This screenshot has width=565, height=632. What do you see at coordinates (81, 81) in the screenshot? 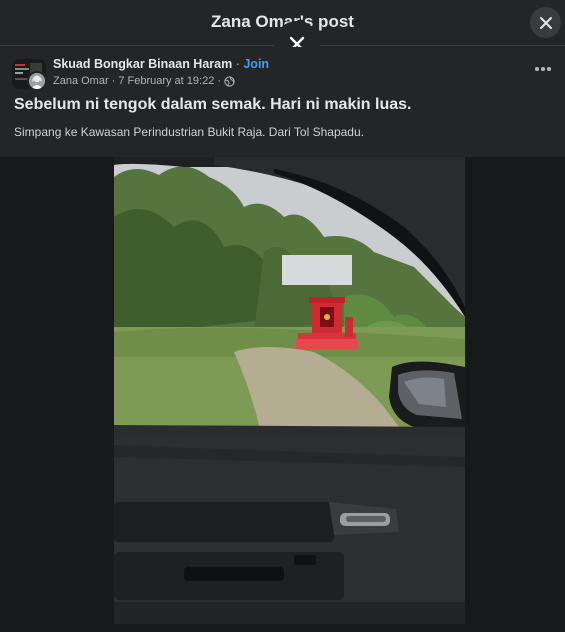
I see `author-name: Zana Omar` at bounding box center [81, 81].